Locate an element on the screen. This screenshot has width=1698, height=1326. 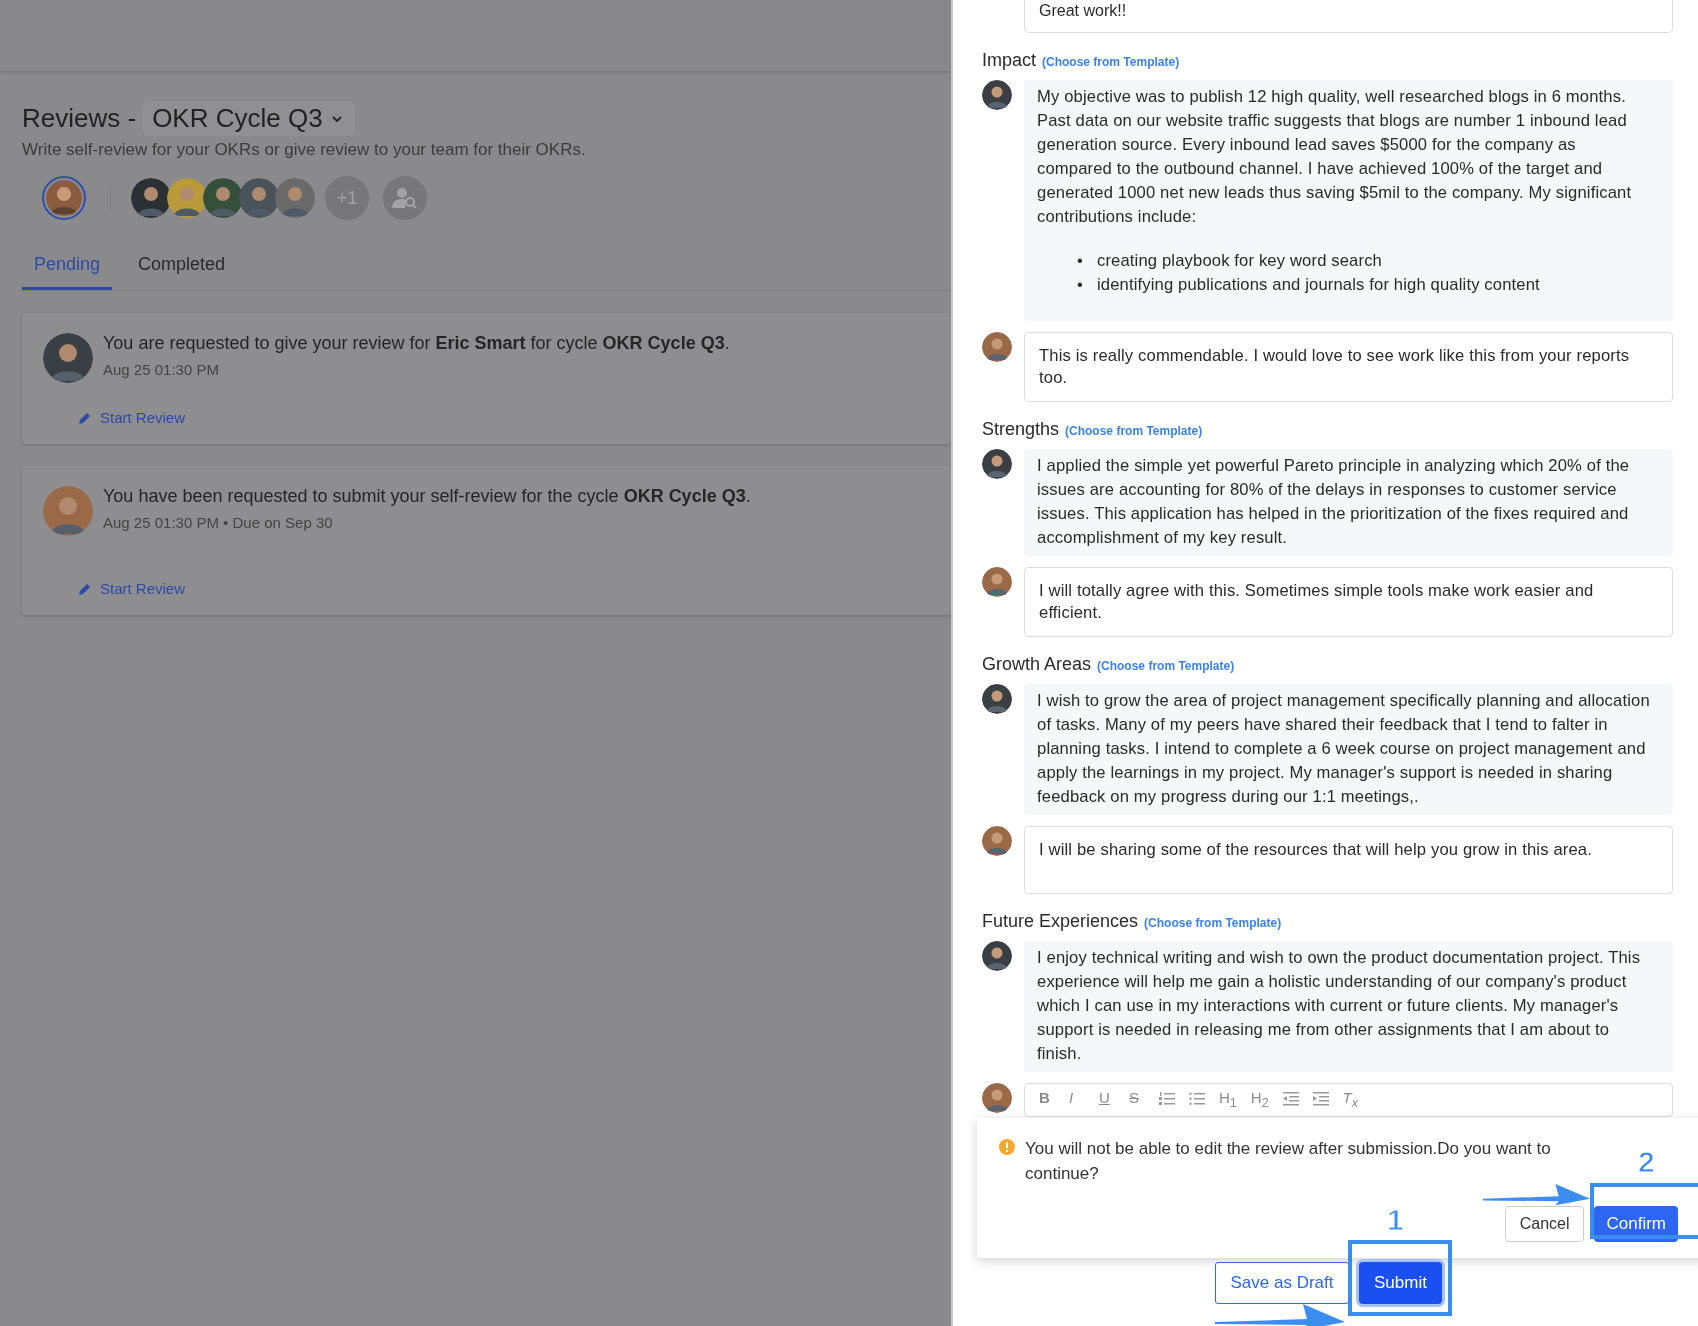
comment-text: I will totally agree with this. Sometimes simple tools make work easier and efficient. is located at coordinates (1317, 602).